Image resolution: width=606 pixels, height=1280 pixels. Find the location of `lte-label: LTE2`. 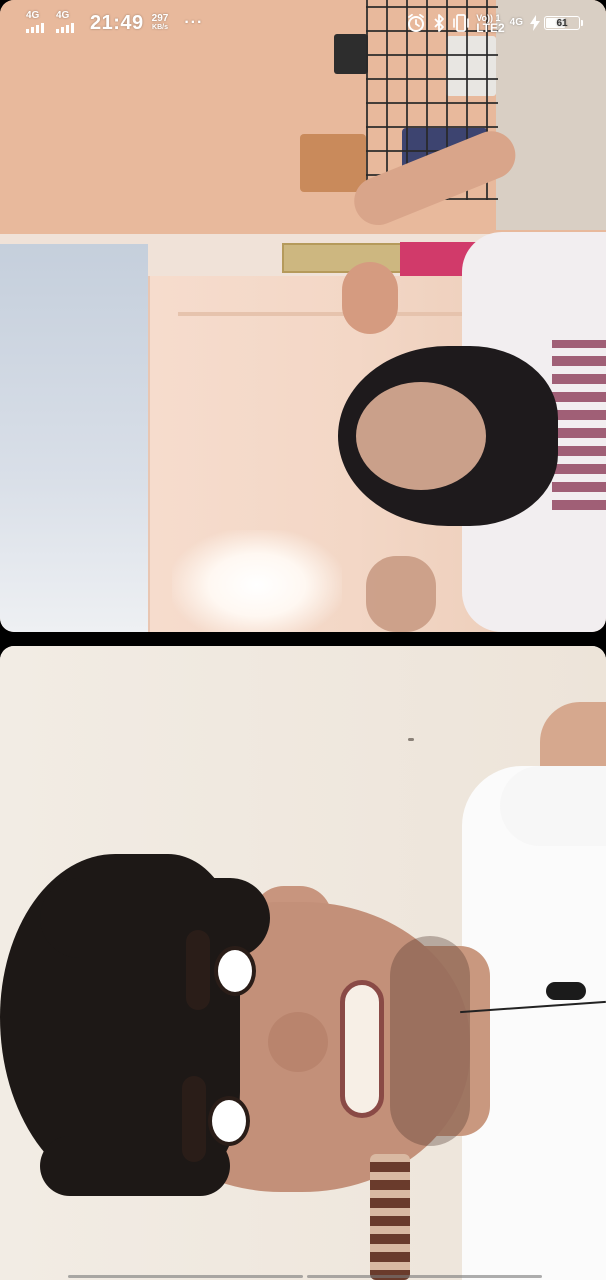

lte-label: LTE2 is located at coordinates (490, 28).